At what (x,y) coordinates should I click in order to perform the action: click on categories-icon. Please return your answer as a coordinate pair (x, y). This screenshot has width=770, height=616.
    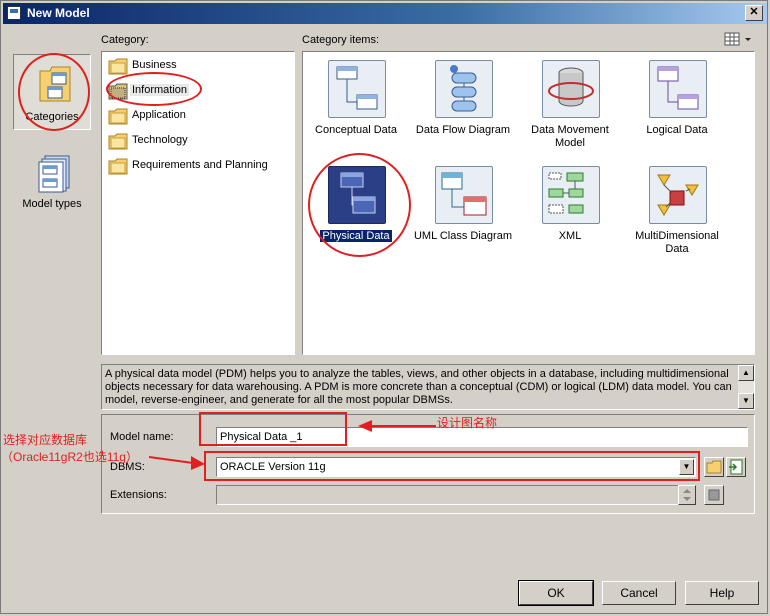
    Looking at the image, I should click on (55, 84).